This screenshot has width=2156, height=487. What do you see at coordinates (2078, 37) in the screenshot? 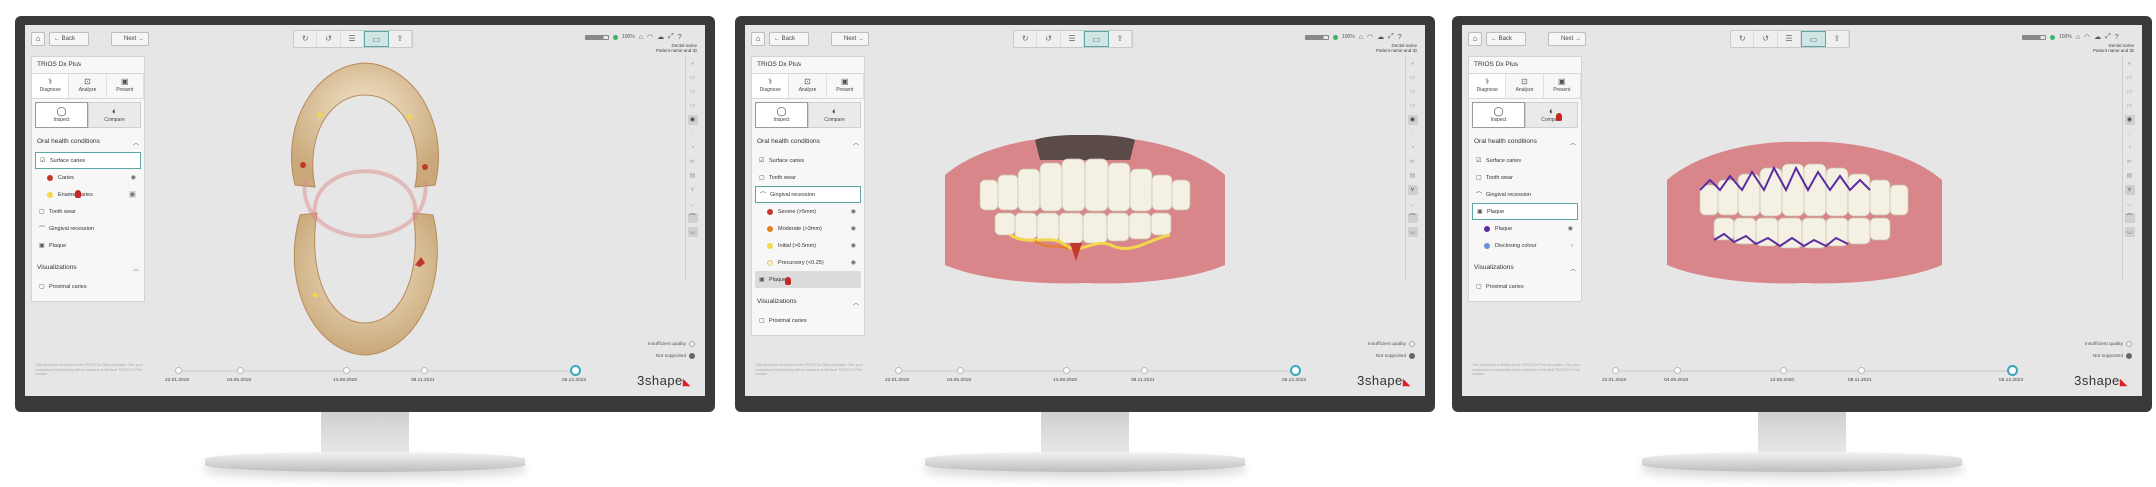
I see `home-status-icon: ⌂` at bounding box center [2078, 37].